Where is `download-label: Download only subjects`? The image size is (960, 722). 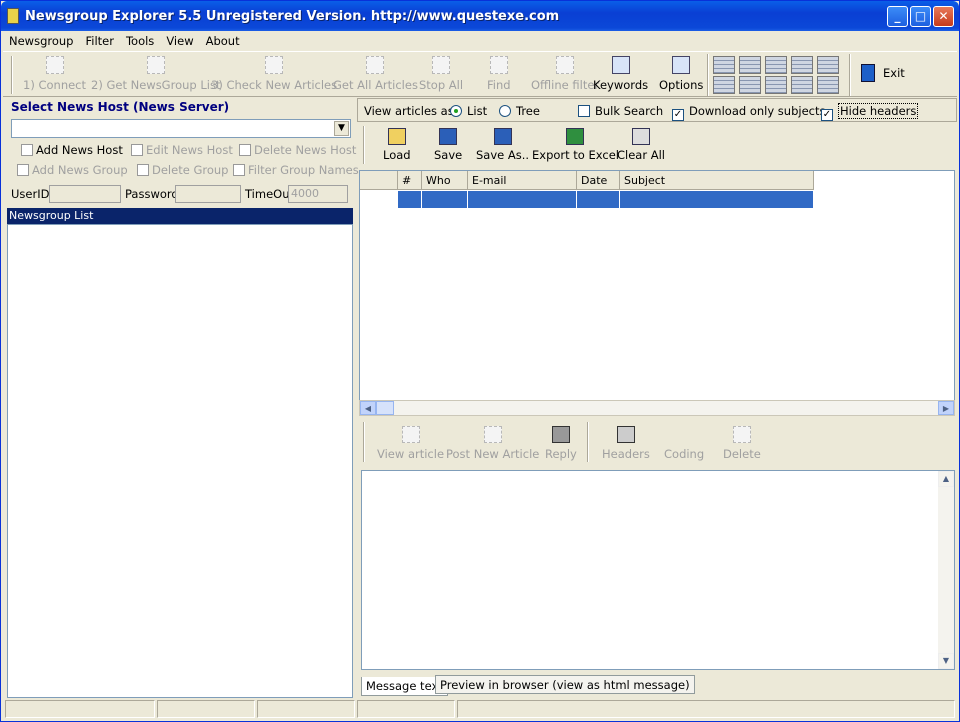
download-label: Download only subjects is located at coordinates (757, 111).